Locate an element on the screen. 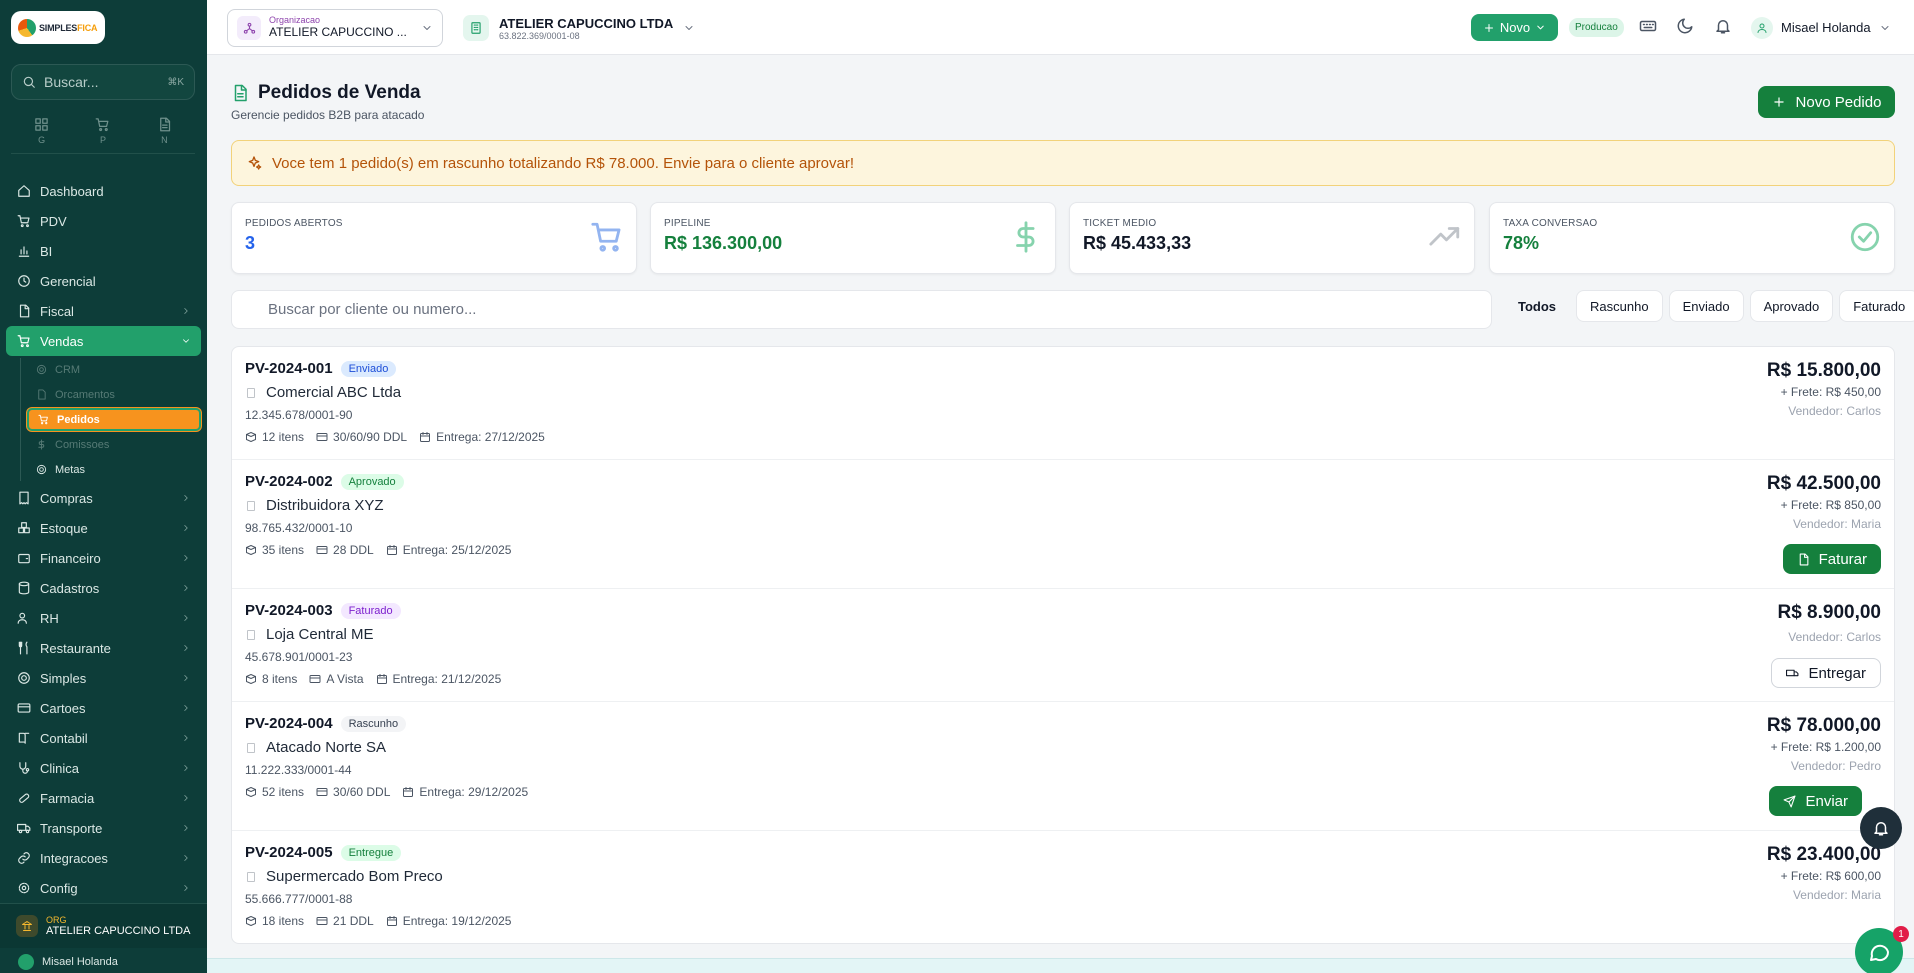 The image size is (1914, 973). sidebar-item-label: Fiscal is located at coordinates (57, 311).